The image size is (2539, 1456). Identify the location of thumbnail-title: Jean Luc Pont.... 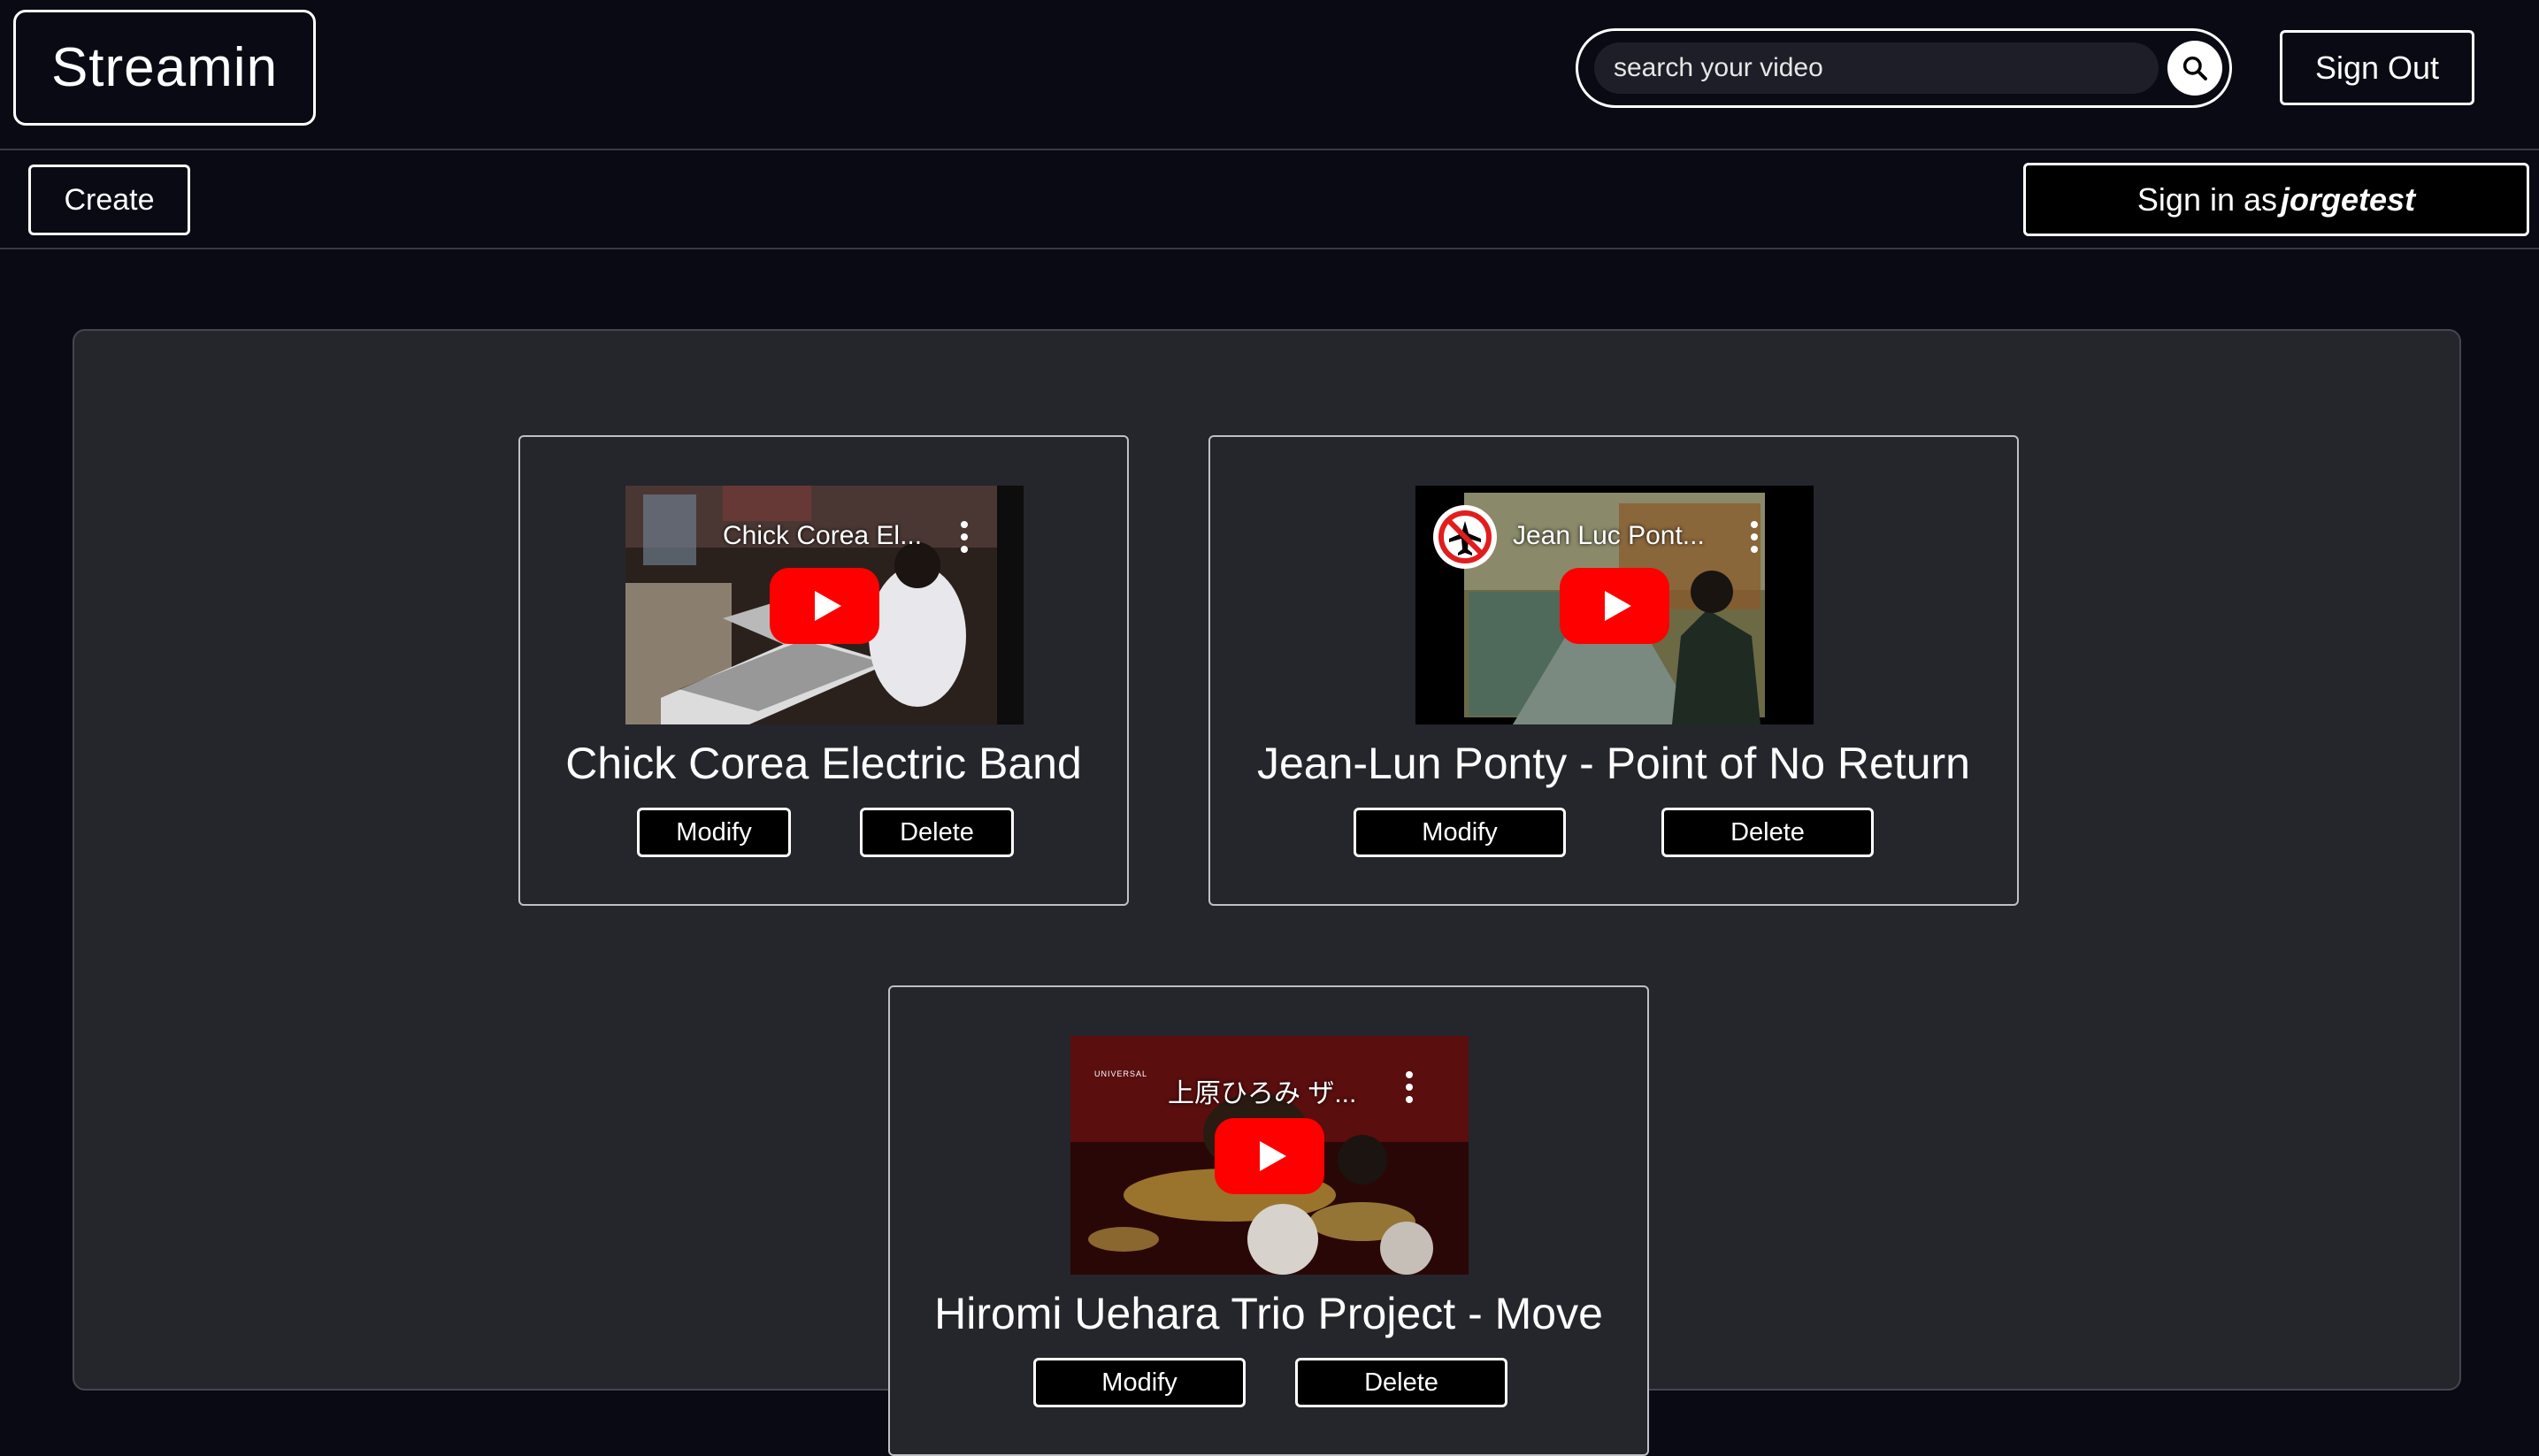
(1609, 535).